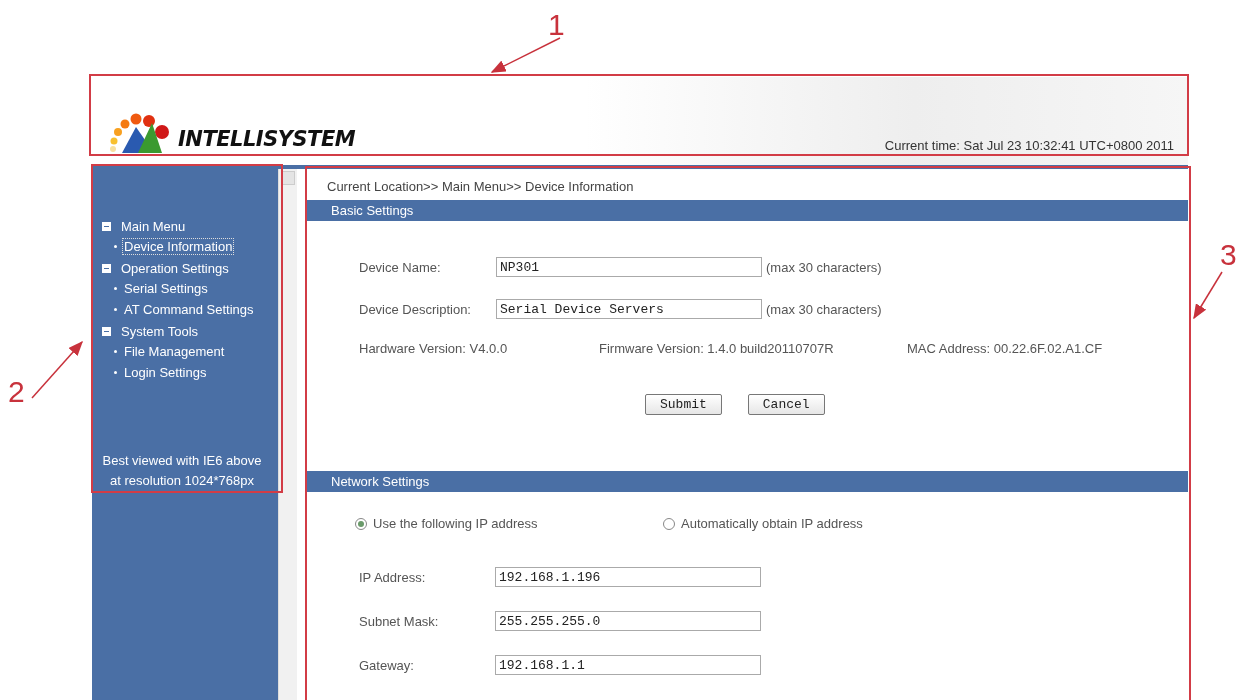 This screenshot has height=700, width=1241. Describe the element at coordinates (175, 268) in the screenshot. I see `menu-group: Operation Settings` at that location.